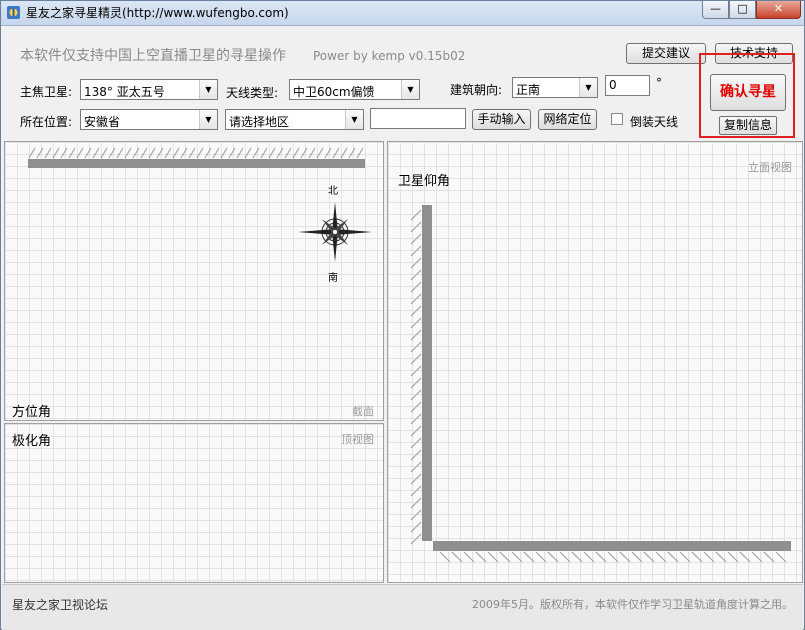 The width and height of the screenshot is (805, 630). Describe the element at coordinates (294, 119) in the screenshot. I see `region-select: 请选择地区 ▼` at that location.